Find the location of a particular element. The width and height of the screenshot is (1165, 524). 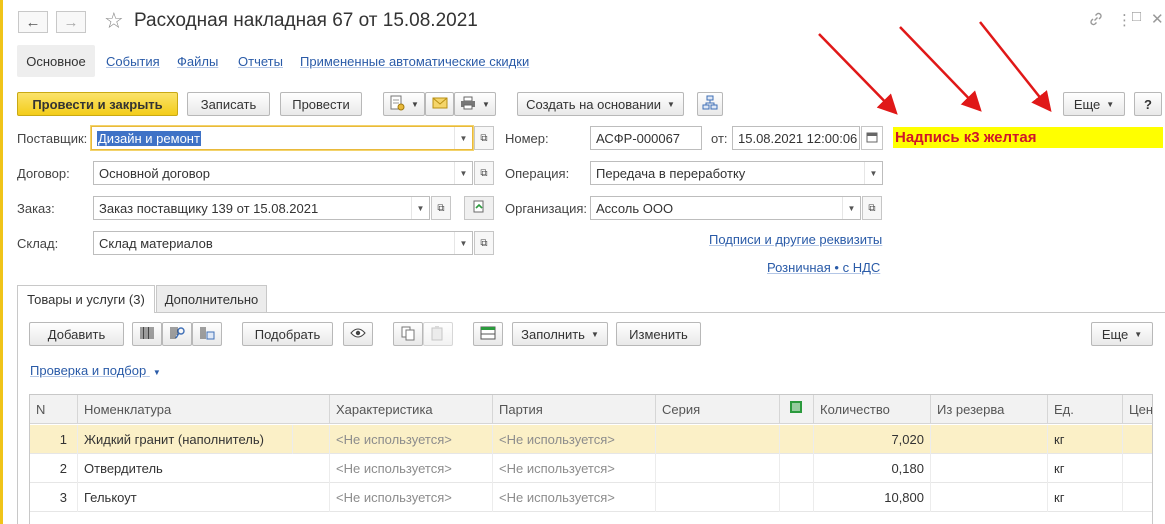

supplier-field: Дизайн и ремонт ▼ is located at coordinates (282, 138).